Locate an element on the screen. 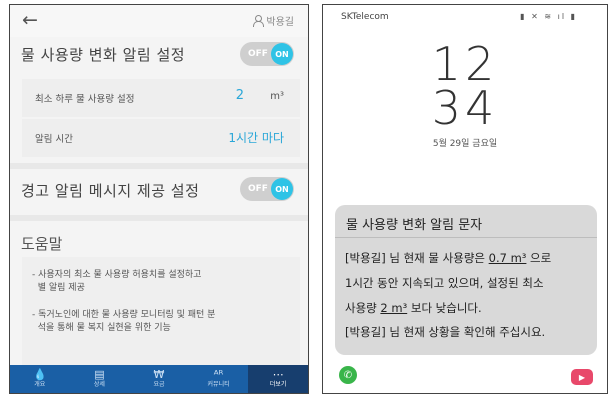 The image size is (616, 396). video-icon: ▶ is located at coordinates (582, 377).